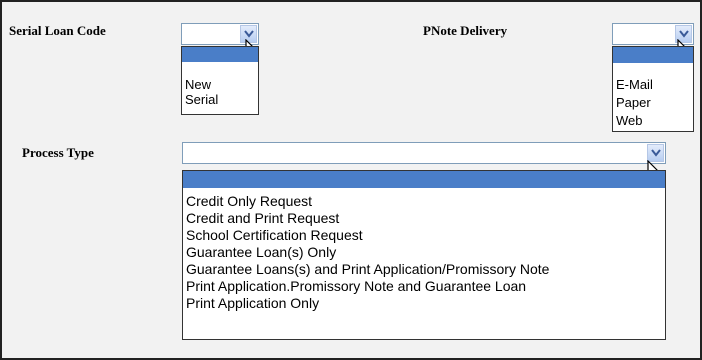  Describe the element at coordinates (653, 121) in the screenshot. I see `dropdown-option-web: Web` at that location.